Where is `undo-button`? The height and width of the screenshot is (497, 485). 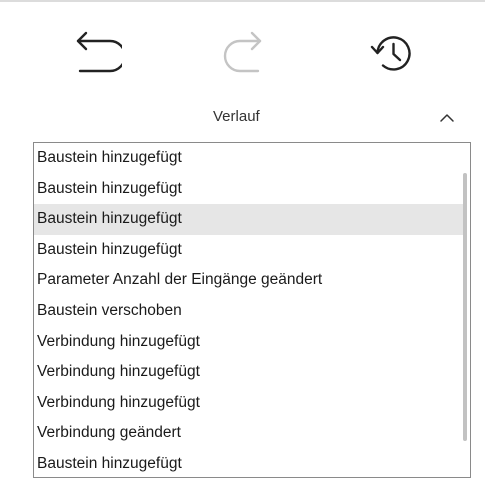
undo-button is located at coordinates (94, 53).